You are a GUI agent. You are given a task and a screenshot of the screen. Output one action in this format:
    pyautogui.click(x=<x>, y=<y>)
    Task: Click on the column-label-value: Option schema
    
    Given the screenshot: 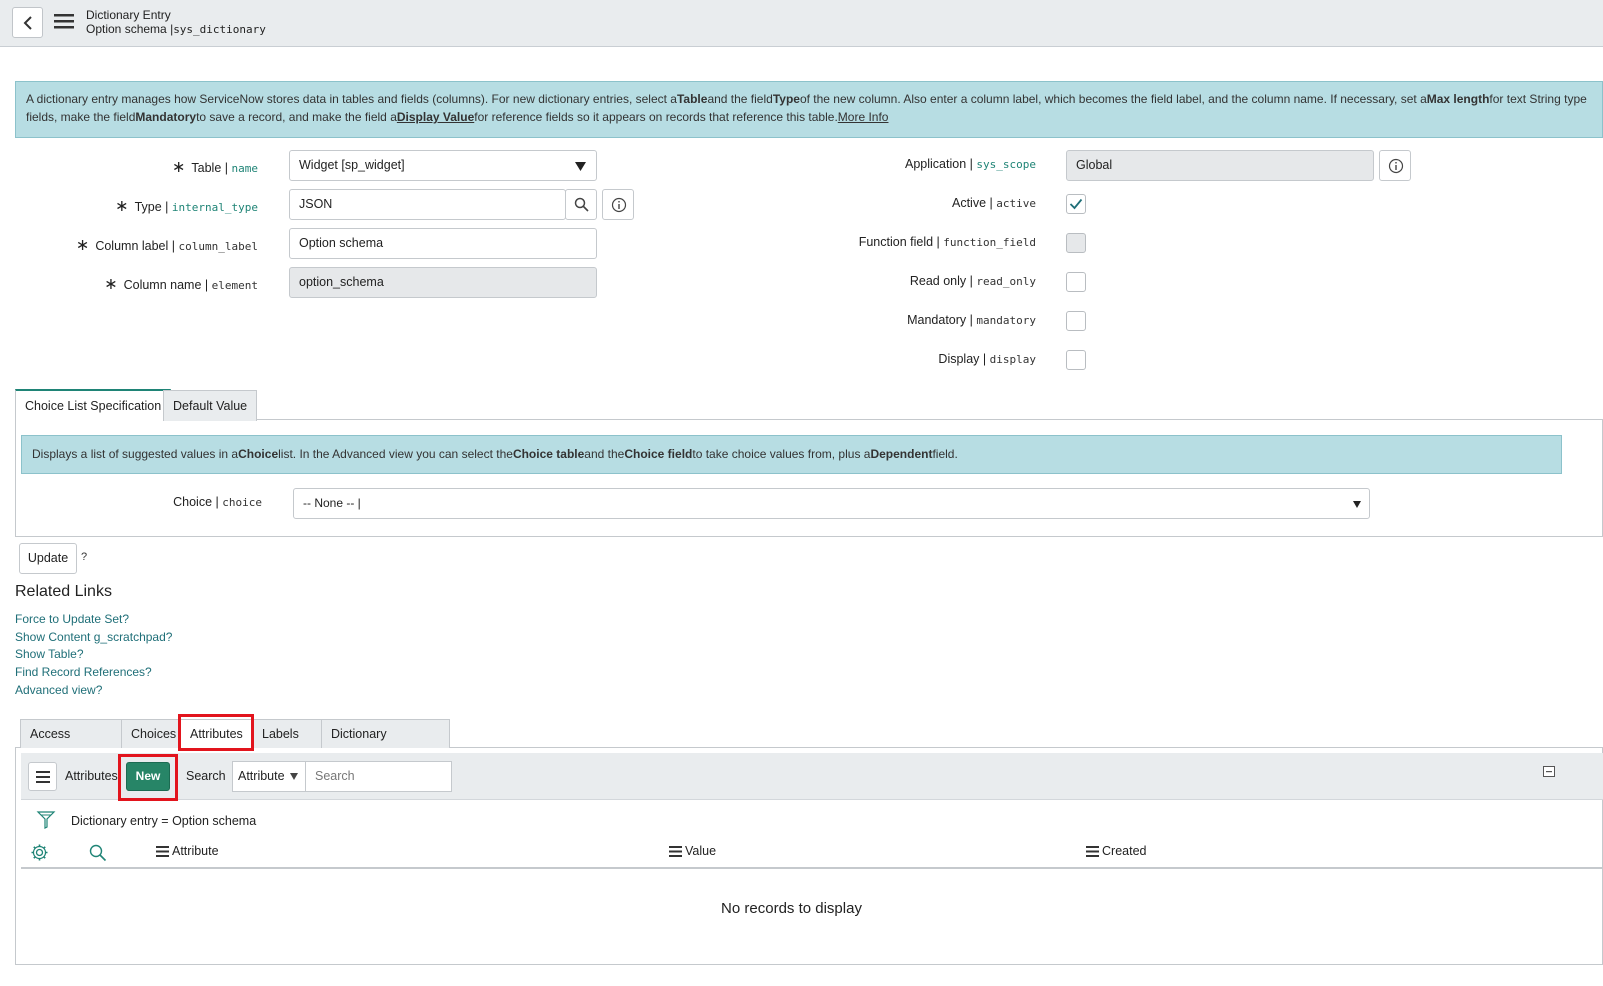 What is the action you would take?
    pyautogui.click(x=341, y=243)
    